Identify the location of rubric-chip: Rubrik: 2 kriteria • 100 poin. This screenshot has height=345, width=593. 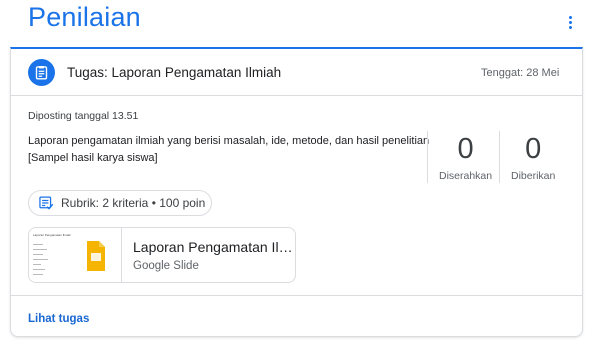
(120, 203).